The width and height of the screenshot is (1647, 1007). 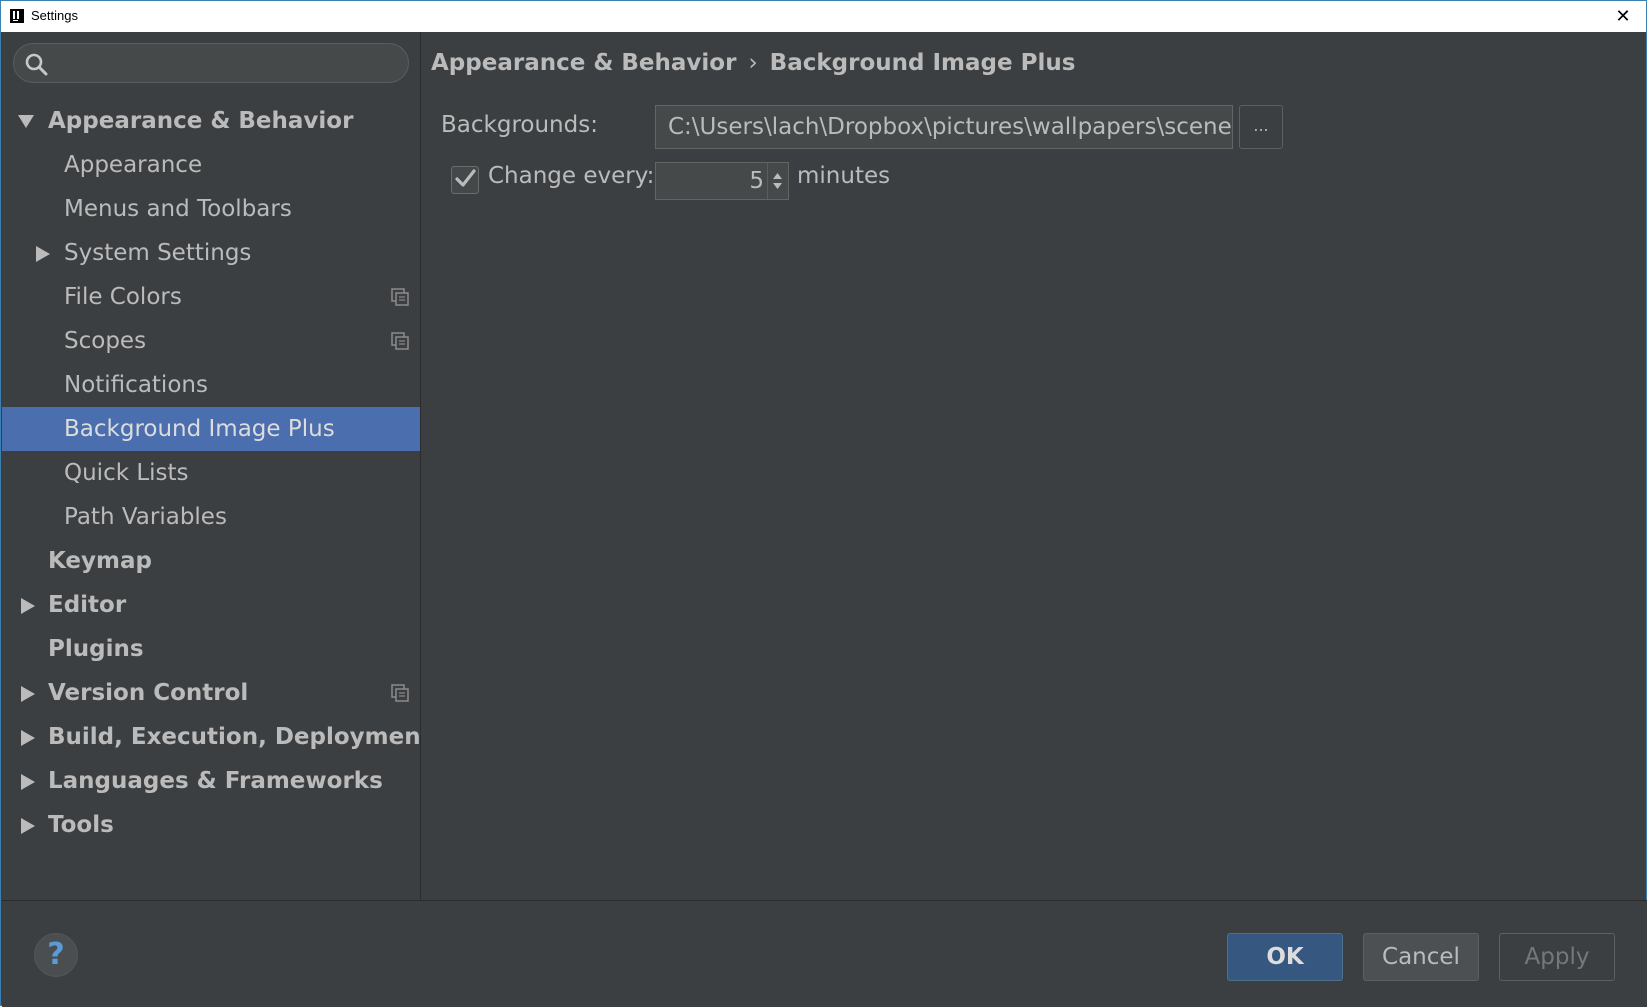 I want to click on tree-item-scopes: Scopes, so click(x=211, y=341).